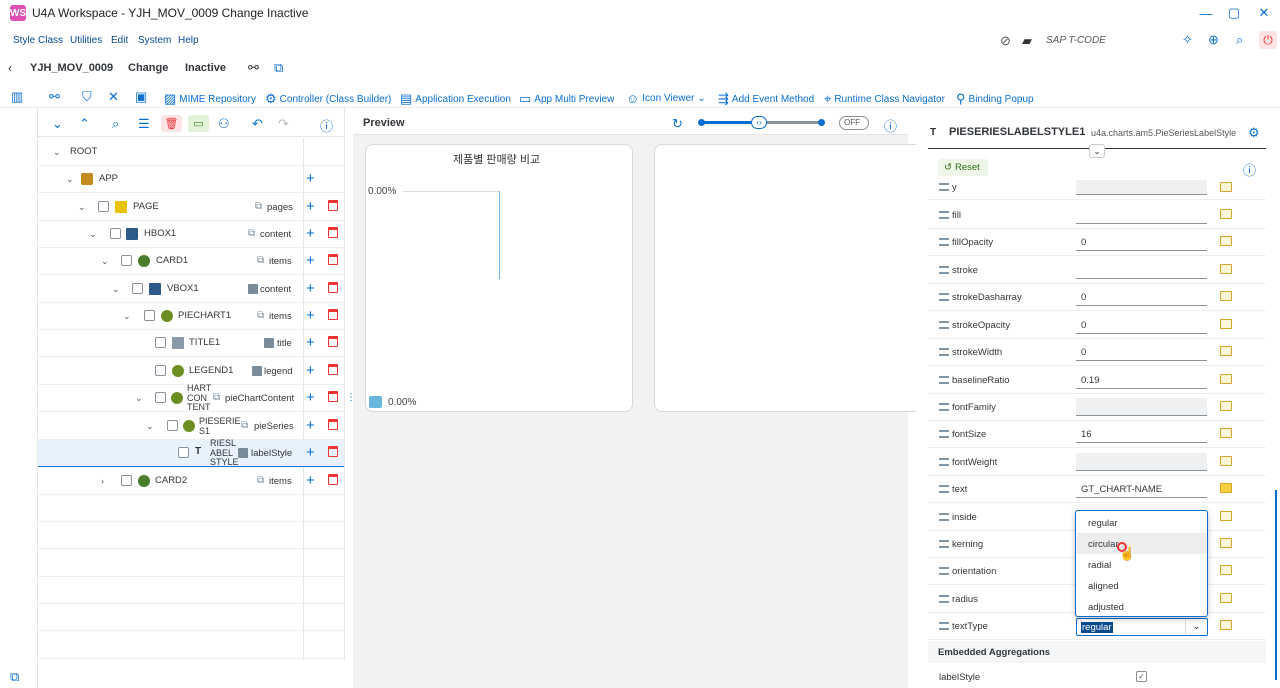  What do you see at coordinates (1142, 522) in the screenshot?
I see `option-regular: regular` at bounding box center [1142, 522].